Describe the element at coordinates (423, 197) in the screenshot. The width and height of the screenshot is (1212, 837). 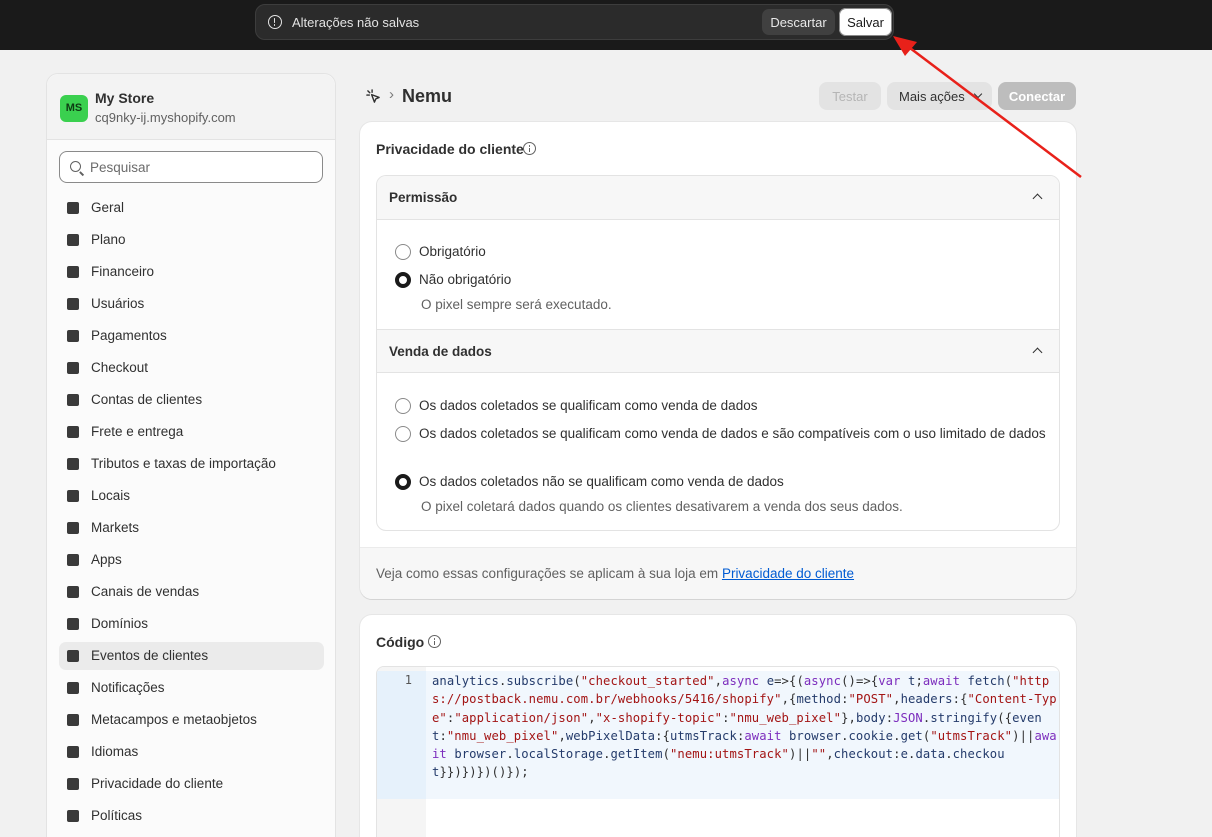
I see `permission-title: Permissão` at that location.